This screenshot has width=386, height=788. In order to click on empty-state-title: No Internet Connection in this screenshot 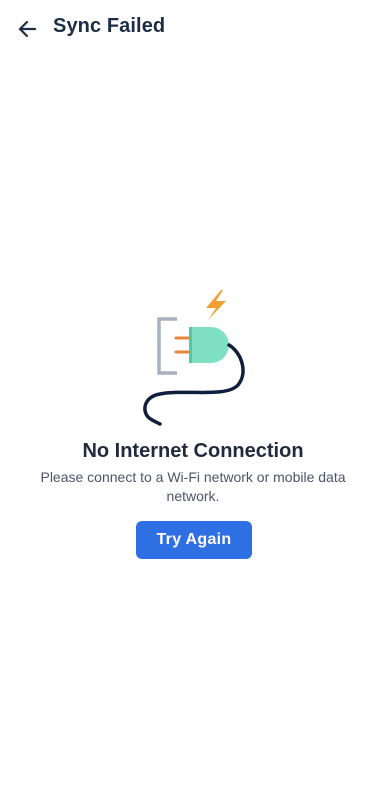, I will do `click(193, 451)`.